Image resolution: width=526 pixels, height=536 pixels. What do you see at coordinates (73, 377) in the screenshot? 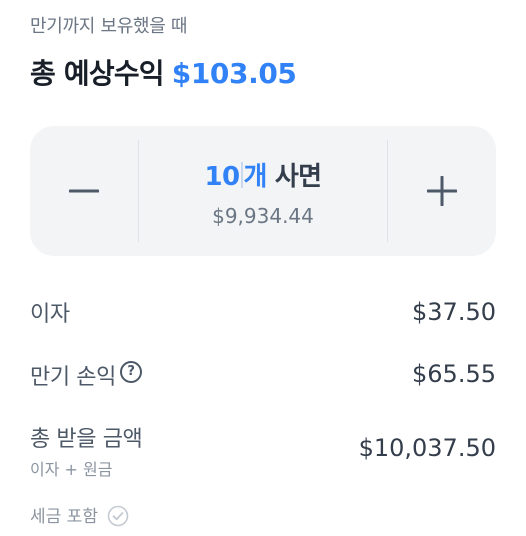
I see `maturity-profit-text: 만기 손익` at bounding box center [73, 377].